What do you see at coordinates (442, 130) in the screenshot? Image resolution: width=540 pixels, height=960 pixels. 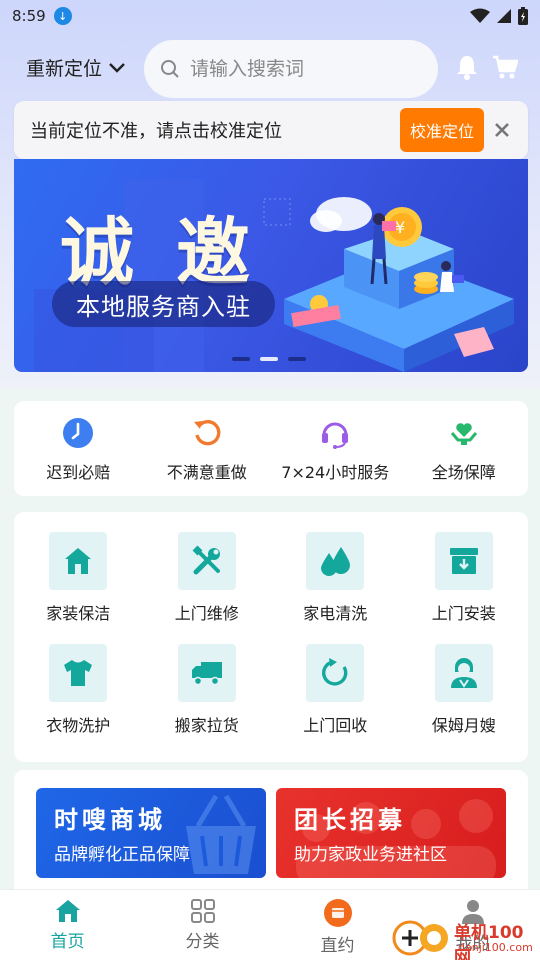 I see `calibrate-location-button: 校准定位` at bounding box center [442, 130].